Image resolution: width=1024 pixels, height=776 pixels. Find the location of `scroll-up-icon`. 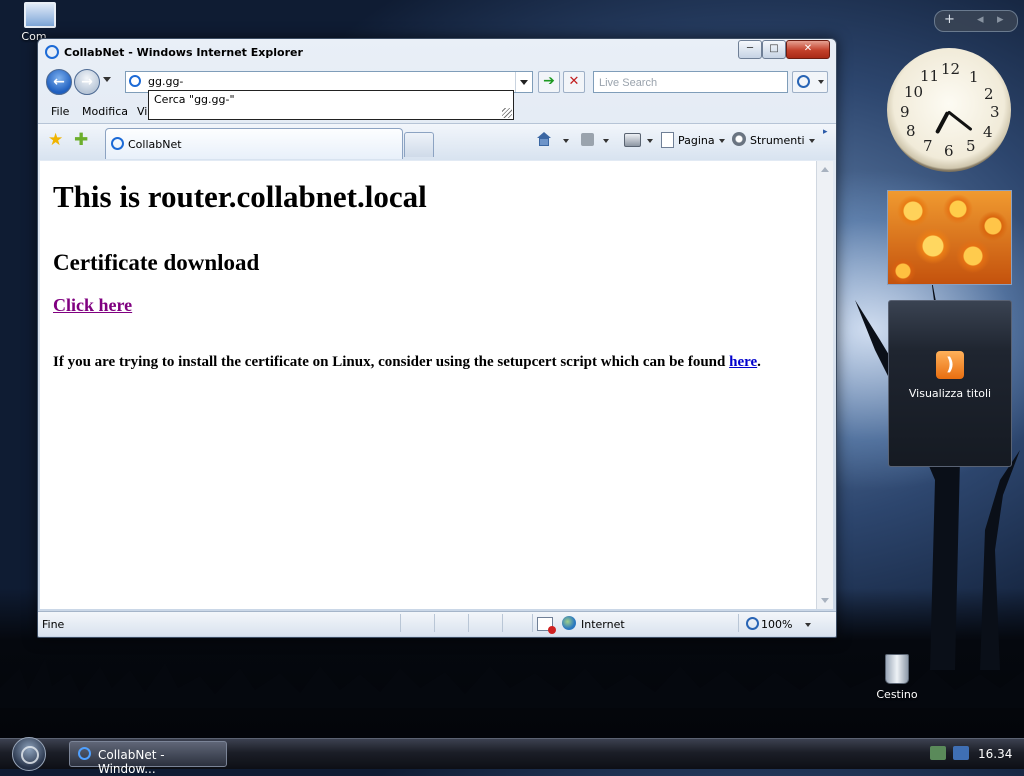

scroll-up-icon is located at coordinates (825, 169).